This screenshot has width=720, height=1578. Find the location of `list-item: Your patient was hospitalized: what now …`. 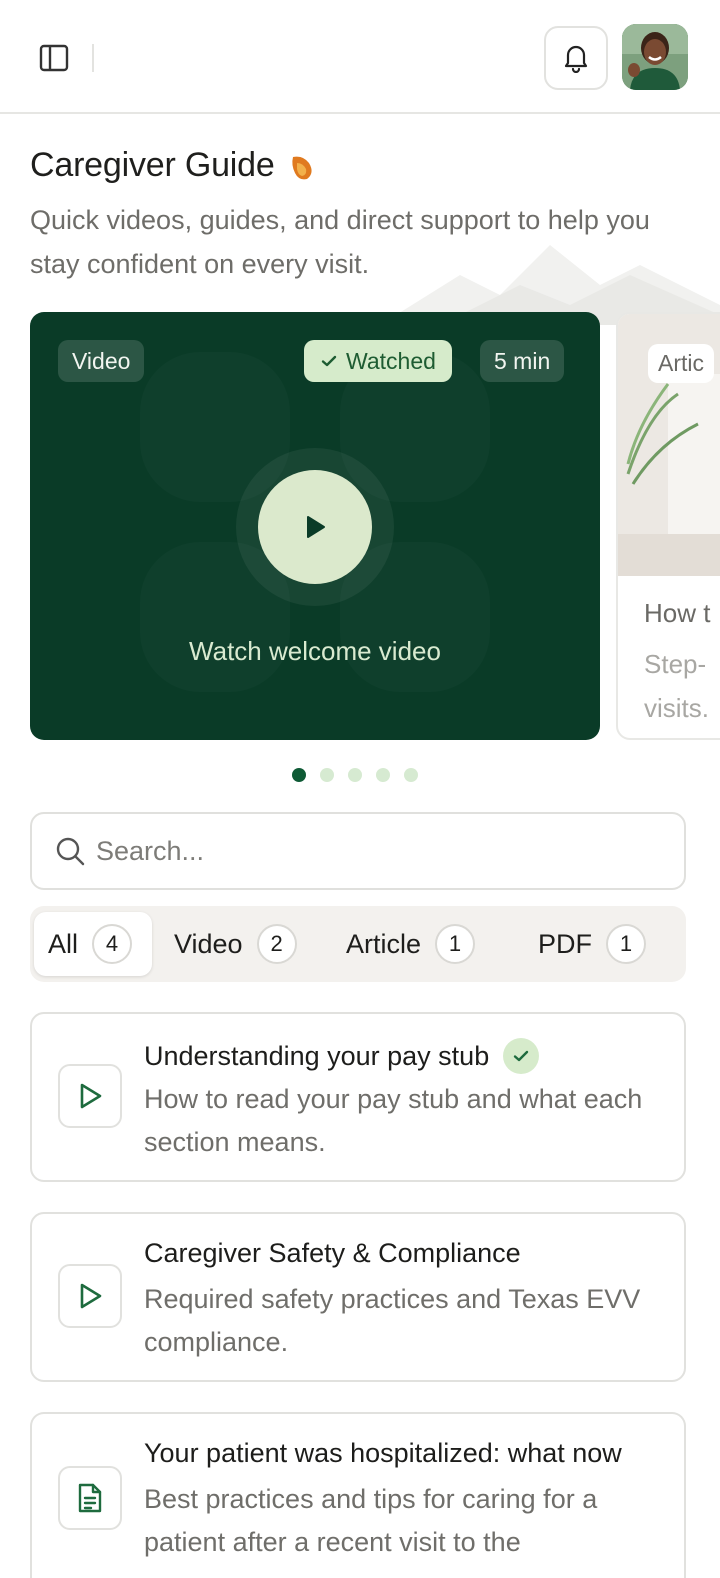

list-item: Your patient was hospitalized: what now … is located at coordinates (358, 1495).